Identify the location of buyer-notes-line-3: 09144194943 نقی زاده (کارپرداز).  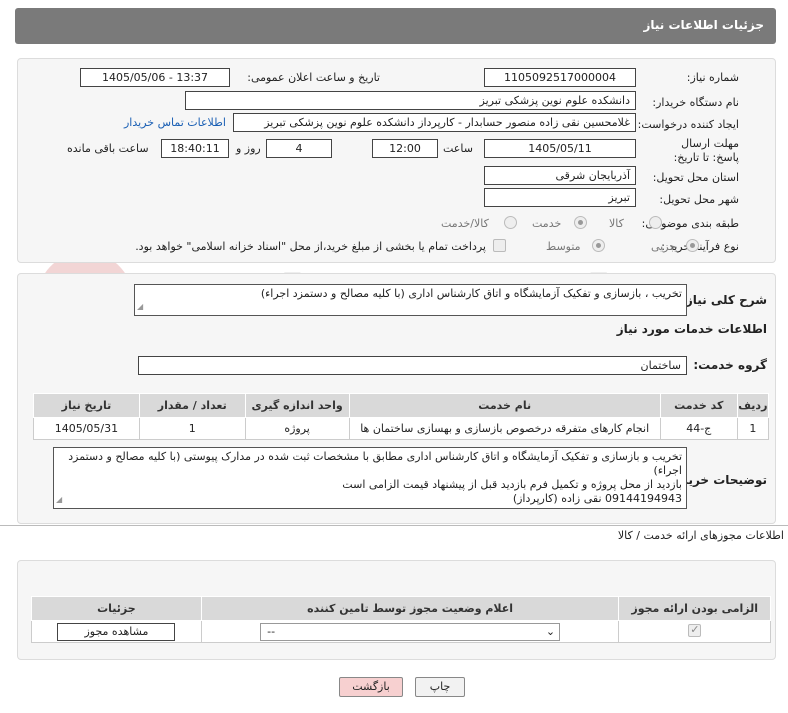
(597, 498).